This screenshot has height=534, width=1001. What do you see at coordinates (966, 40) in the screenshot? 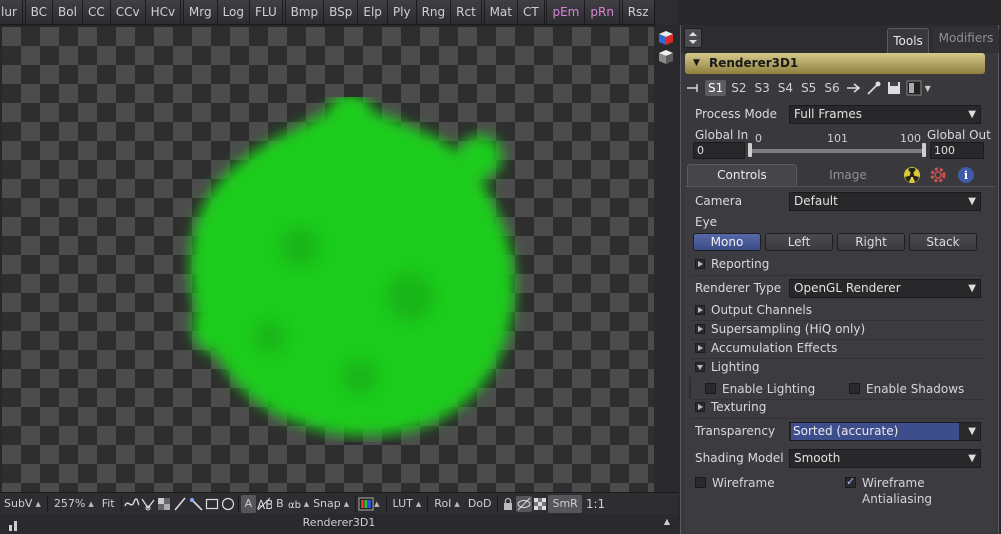
I see `tab-modifiers: Modifiers` at bounding box center [966, 40].